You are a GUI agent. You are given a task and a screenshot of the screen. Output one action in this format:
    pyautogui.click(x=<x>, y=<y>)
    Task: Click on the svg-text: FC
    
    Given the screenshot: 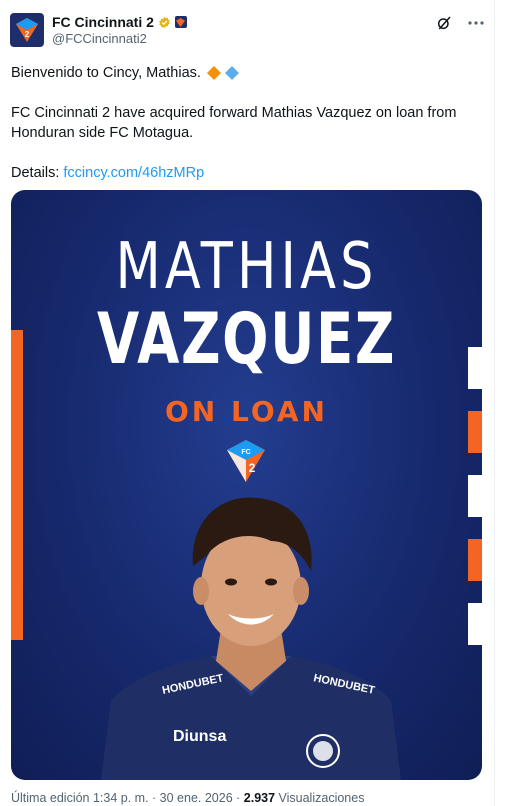 What is the action you would take?
    pyautogui.click(x=245, y=452)
    